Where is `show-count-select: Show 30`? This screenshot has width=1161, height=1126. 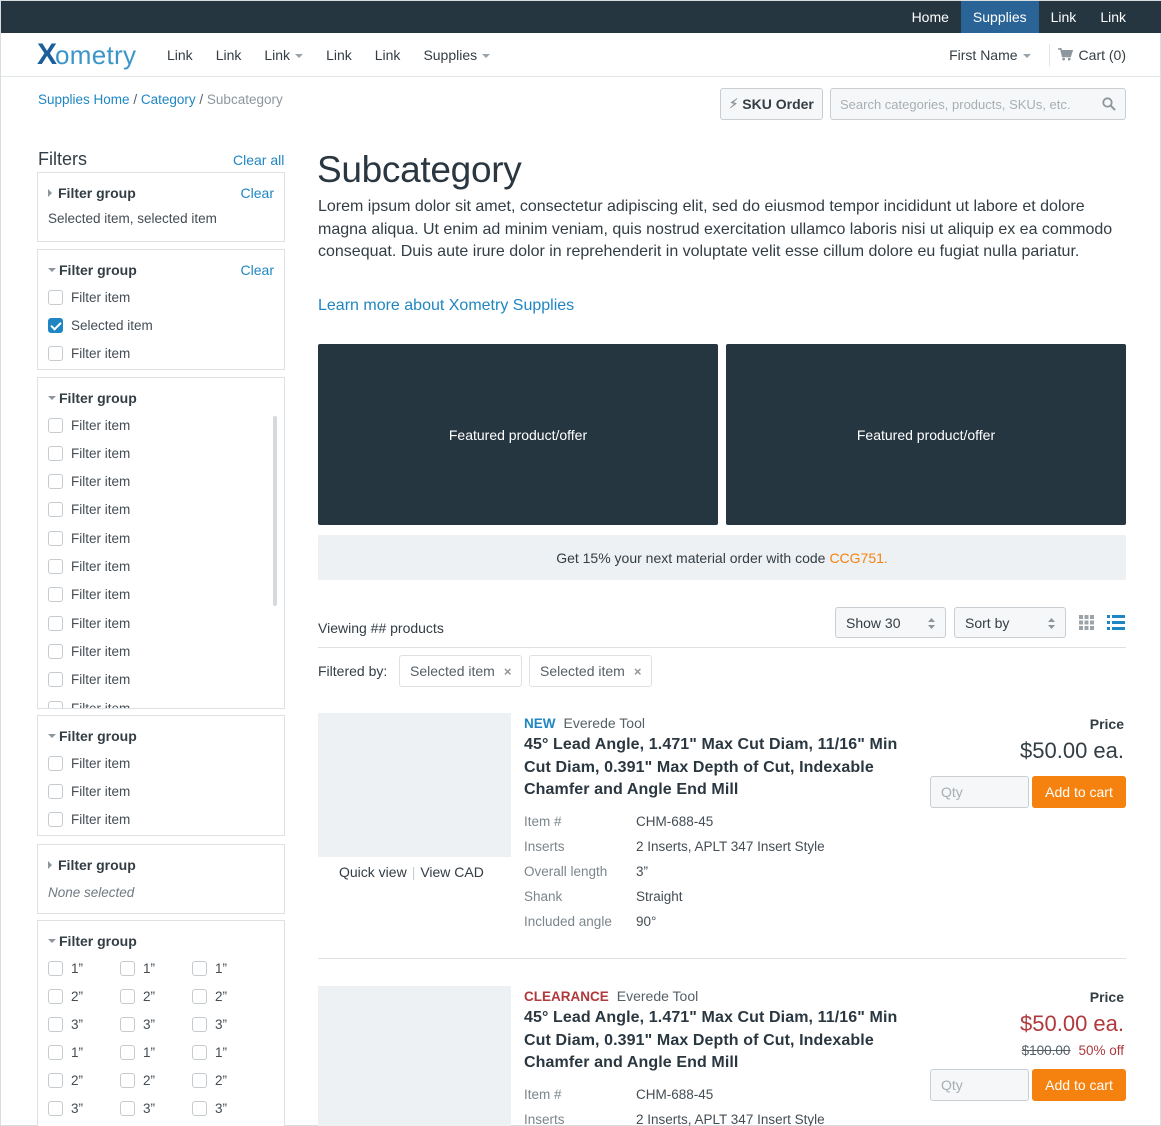 show-count-select: Show 30 is located at coordinates (890, 622).